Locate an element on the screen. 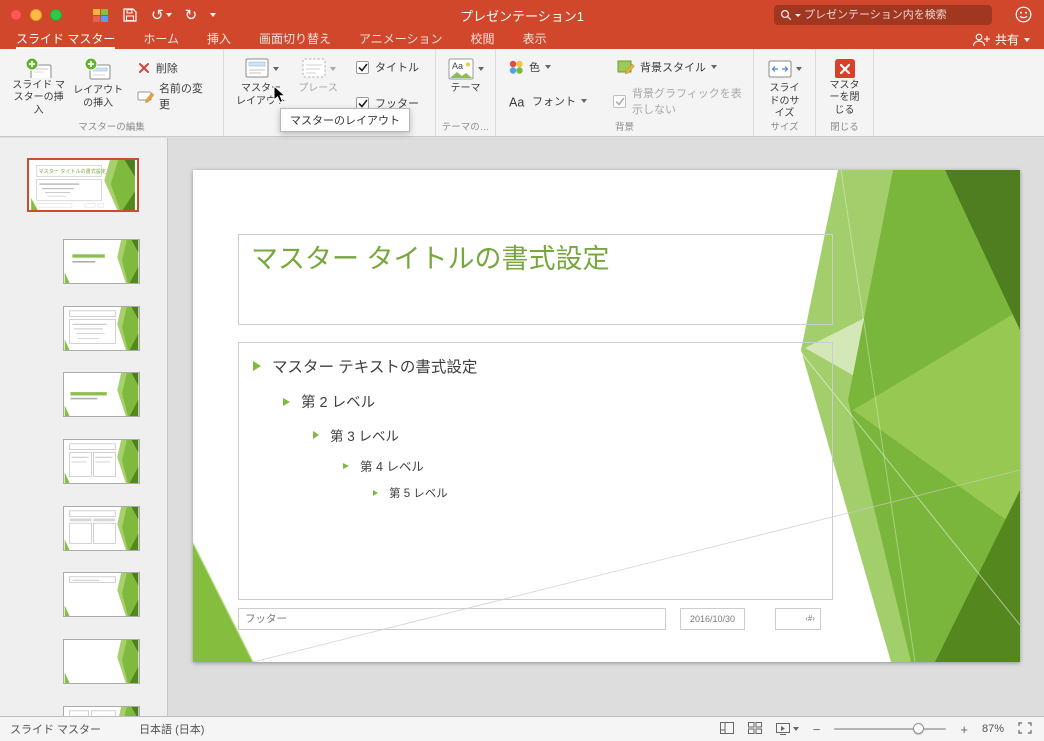  tab-view: 表示 is located at coordinates (535, 39).